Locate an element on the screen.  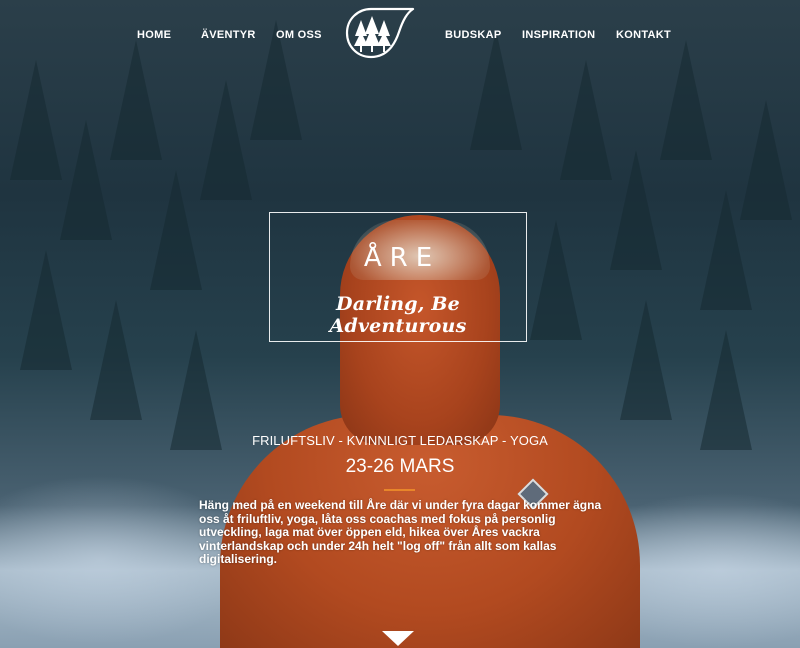
nav-item-aventyr: ÄVENTYR is located at coordinates (228, 35).